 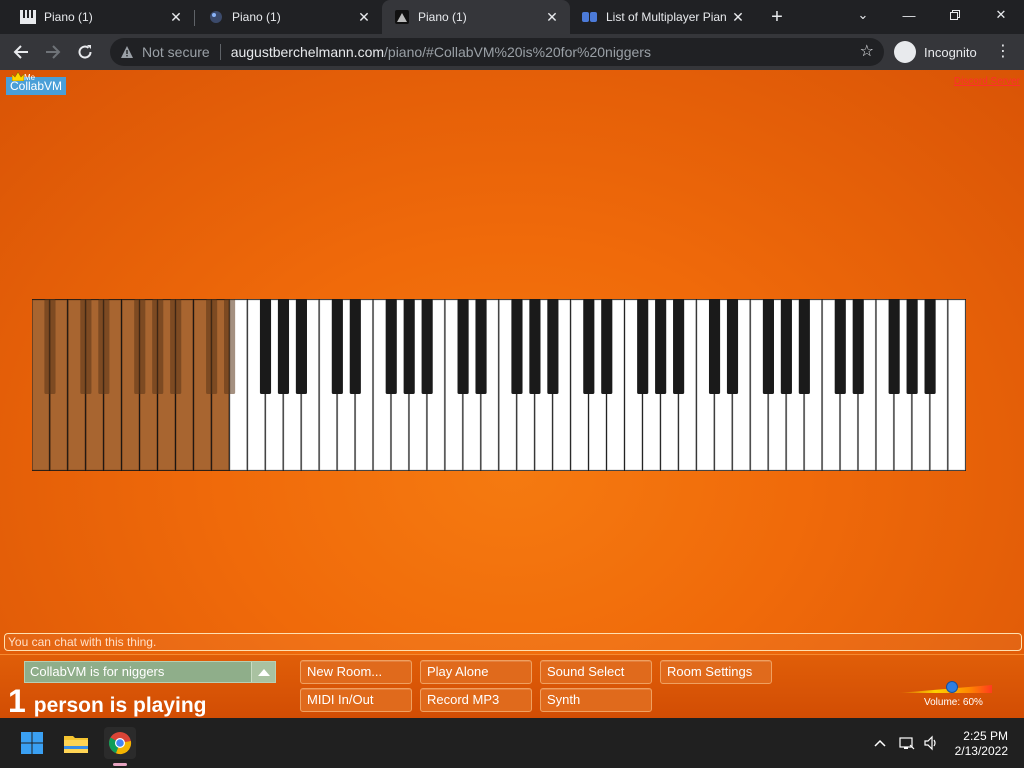 I want to click on back-arrow-icon, so click(x=20, y=52).